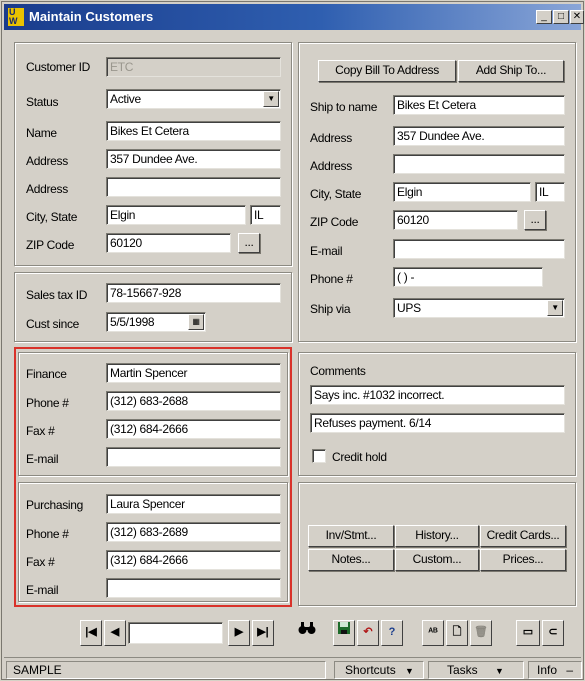 The width and height of the screenshot is (585, 681). I want to click on sales-tax-label: Sales tax ID, so click(57, 295).